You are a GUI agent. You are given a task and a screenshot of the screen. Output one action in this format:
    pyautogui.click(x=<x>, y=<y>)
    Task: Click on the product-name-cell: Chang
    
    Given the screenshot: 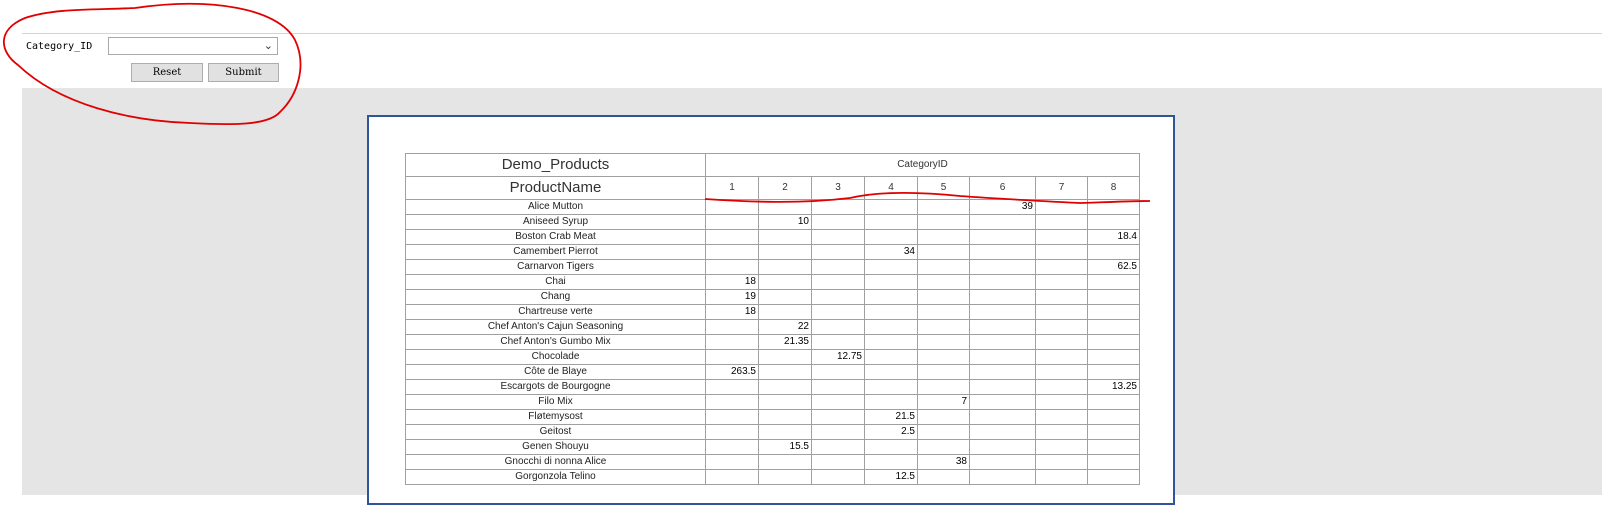 What is the action you would take?
    pyautogui.click(x=555, y=297)
    